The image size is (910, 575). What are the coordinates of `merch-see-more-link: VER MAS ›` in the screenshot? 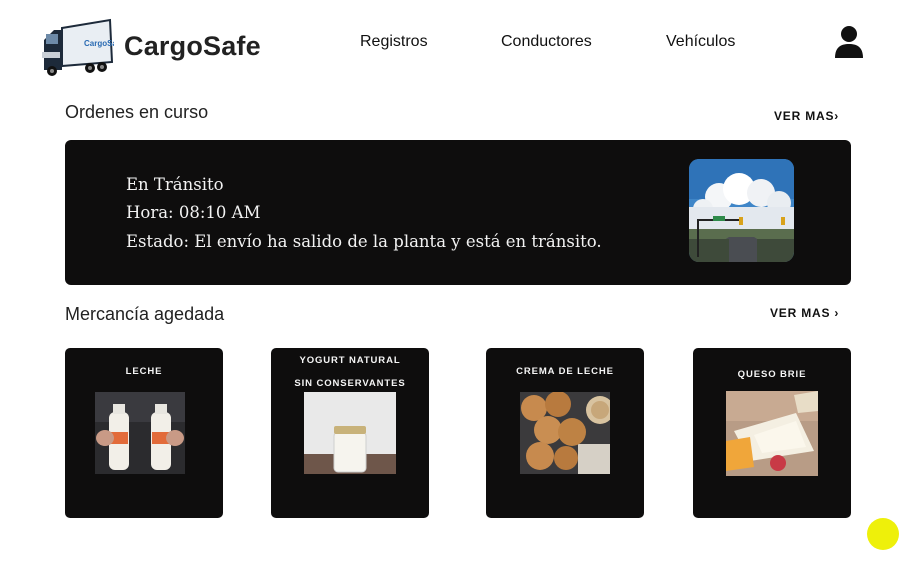 It's located at (804, 313).